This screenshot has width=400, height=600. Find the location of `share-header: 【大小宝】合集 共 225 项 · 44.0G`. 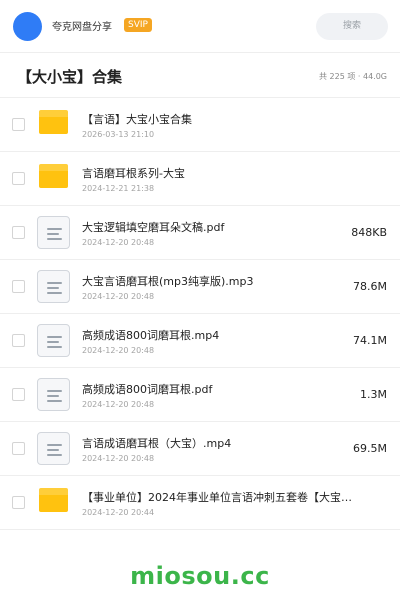

share-header: 【大小宝】合集 共 225 项 · 44.0G is located at coordinates (200, 75).